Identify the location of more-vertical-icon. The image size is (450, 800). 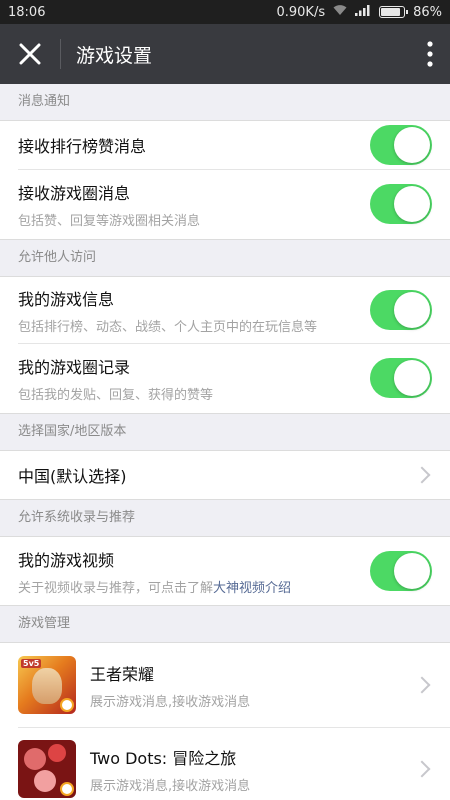
(430, 54).